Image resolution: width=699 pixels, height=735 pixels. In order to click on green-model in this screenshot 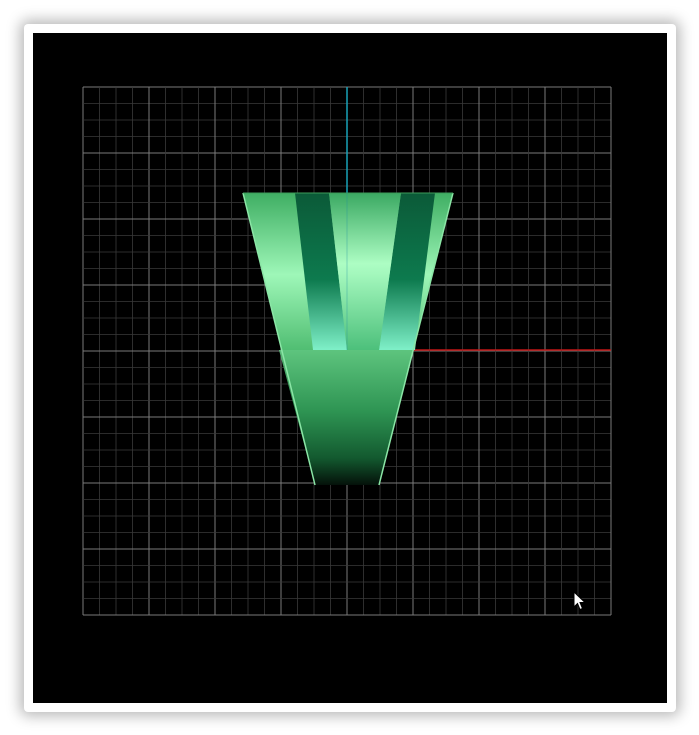, I will do `click(348, 339)`.